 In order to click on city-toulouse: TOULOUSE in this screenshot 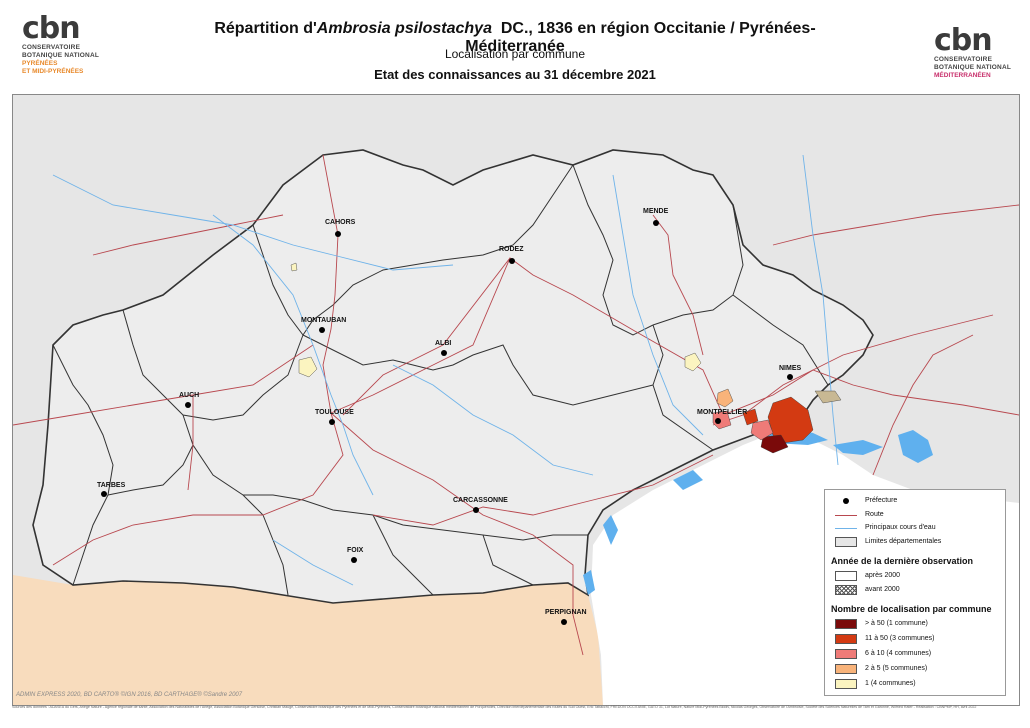, I will do `click(334, 417)`.